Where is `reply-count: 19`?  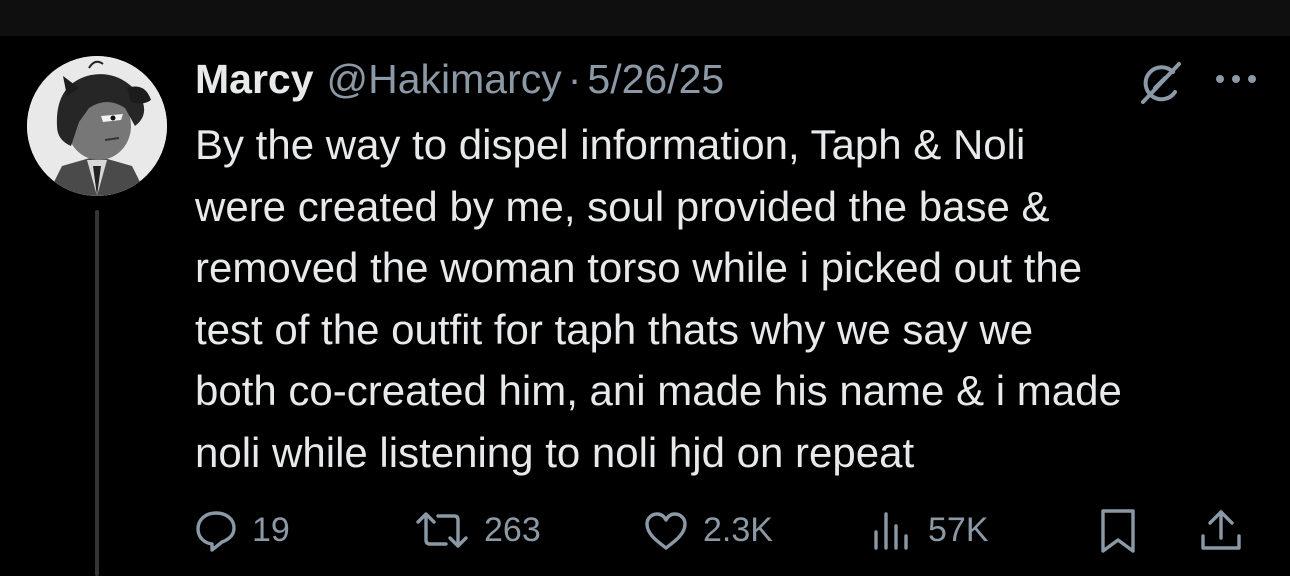
reply-count: 19 is located at coordinates (271, 529).